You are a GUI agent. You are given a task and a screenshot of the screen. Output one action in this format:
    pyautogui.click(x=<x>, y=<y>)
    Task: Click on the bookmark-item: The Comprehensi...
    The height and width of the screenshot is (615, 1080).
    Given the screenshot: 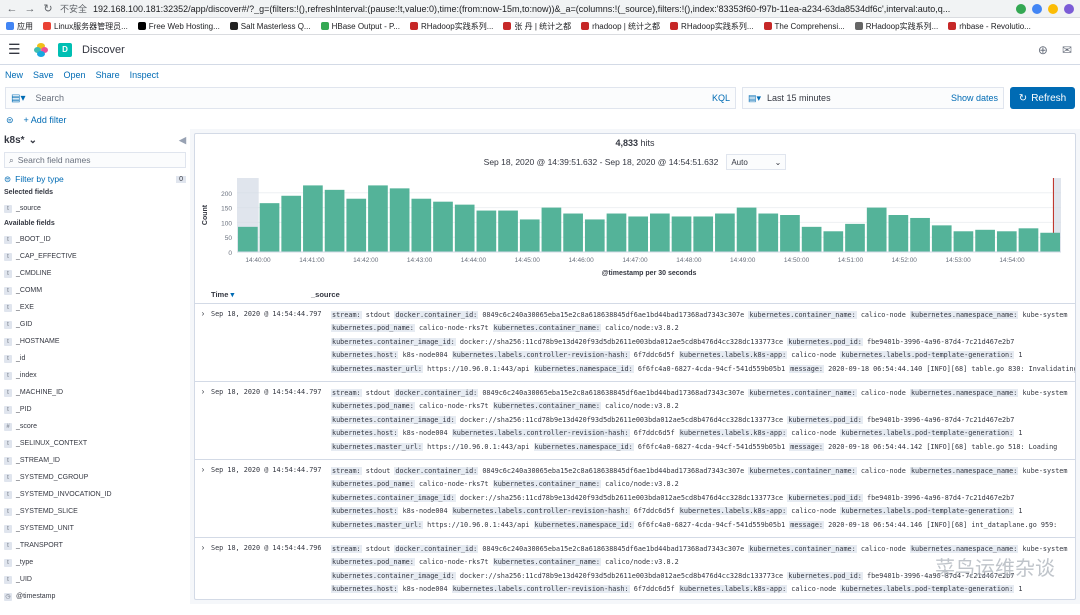 What is the action you would take?
    pyautogui.click(x=804, y=26)
    